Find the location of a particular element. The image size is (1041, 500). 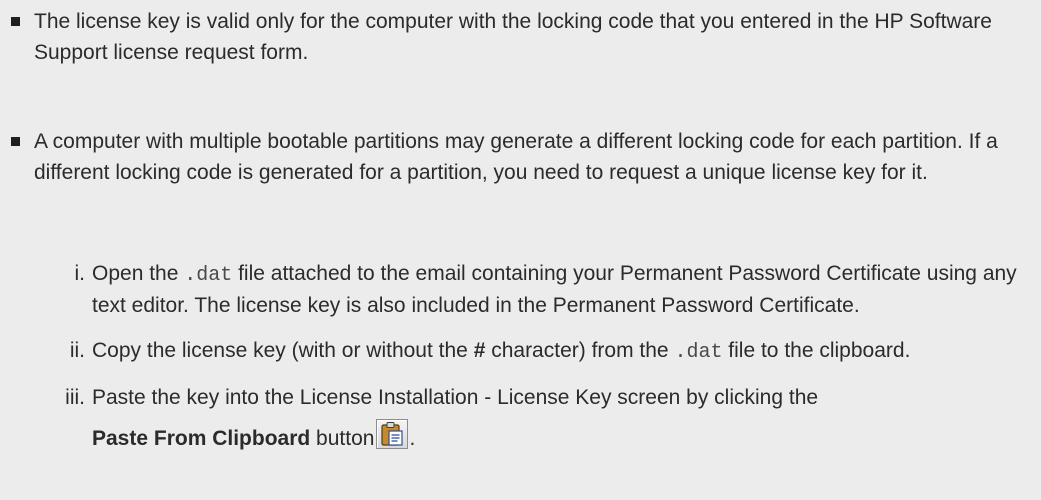

step-text: file to the clipboard. is located at coordinates (816, 350).